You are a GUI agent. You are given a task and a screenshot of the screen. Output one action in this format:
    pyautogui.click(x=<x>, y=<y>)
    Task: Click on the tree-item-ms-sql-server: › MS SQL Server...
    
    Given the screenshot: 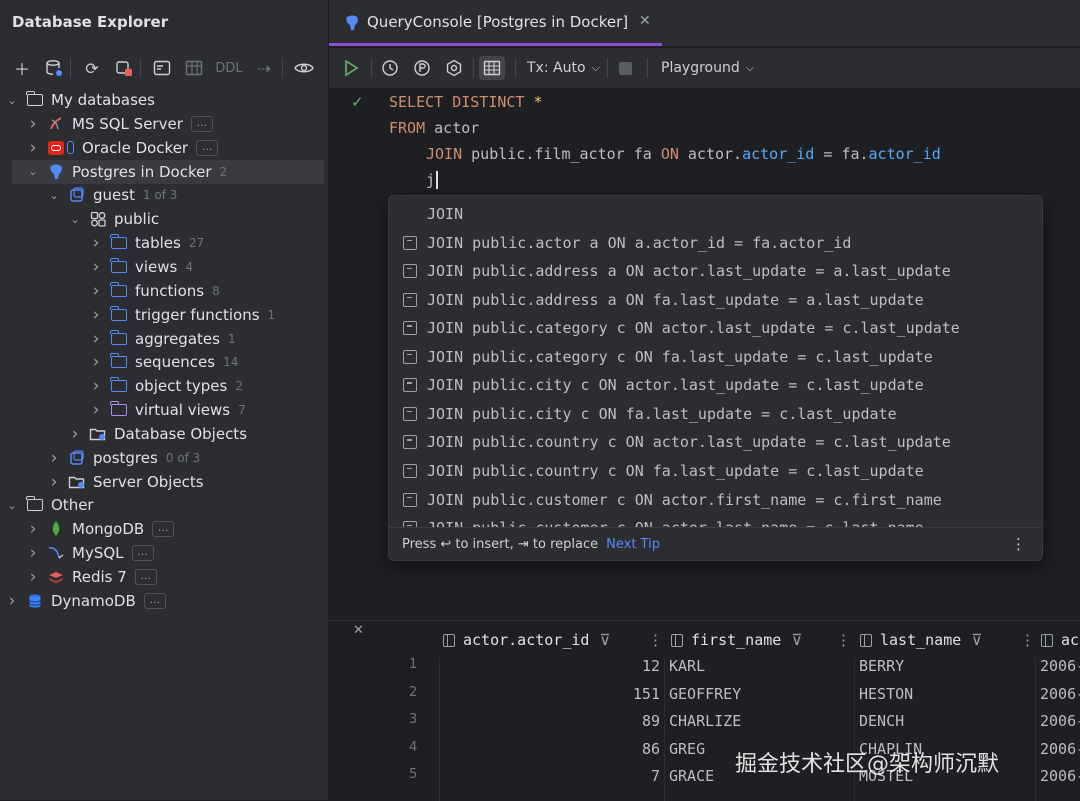 What is the action you would take?
    pyautogui.click(x=164, y=124)
    